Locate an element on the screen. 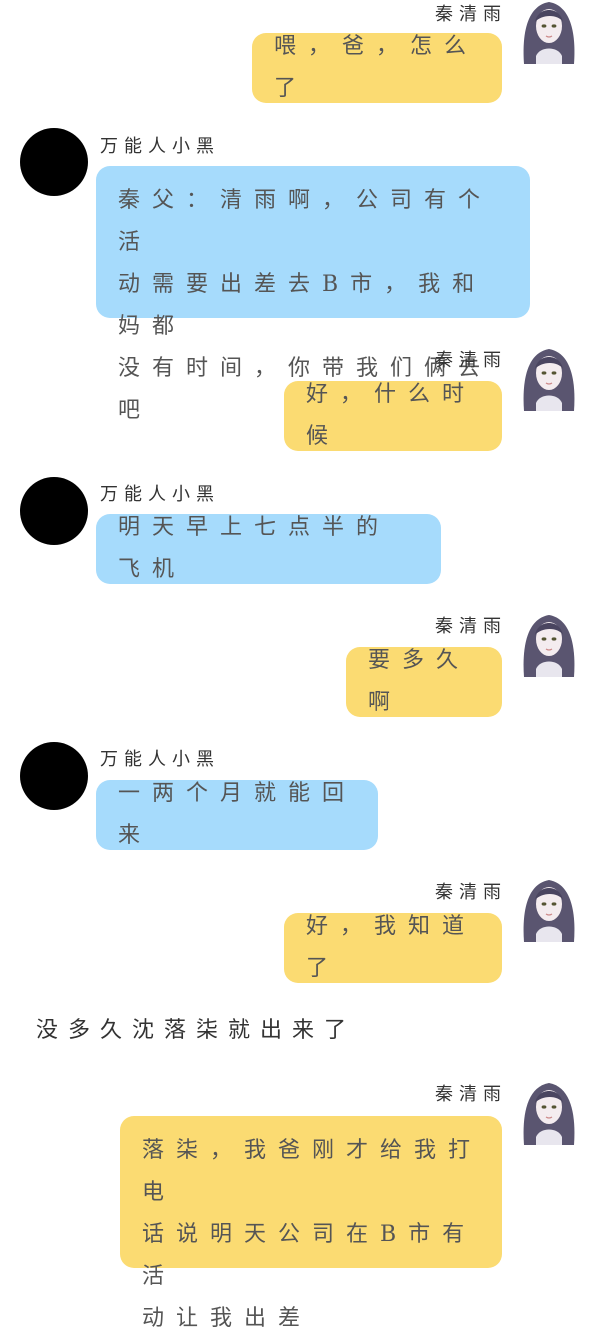 Image resolution: width=599 pixels, height=1340 pixels. message-bubble: 秦父：清雨啊，公司有个活 动需要出差去B市，我和妈都 没有时间，你带我们俩去吧 is located at coordinates (313, 294).